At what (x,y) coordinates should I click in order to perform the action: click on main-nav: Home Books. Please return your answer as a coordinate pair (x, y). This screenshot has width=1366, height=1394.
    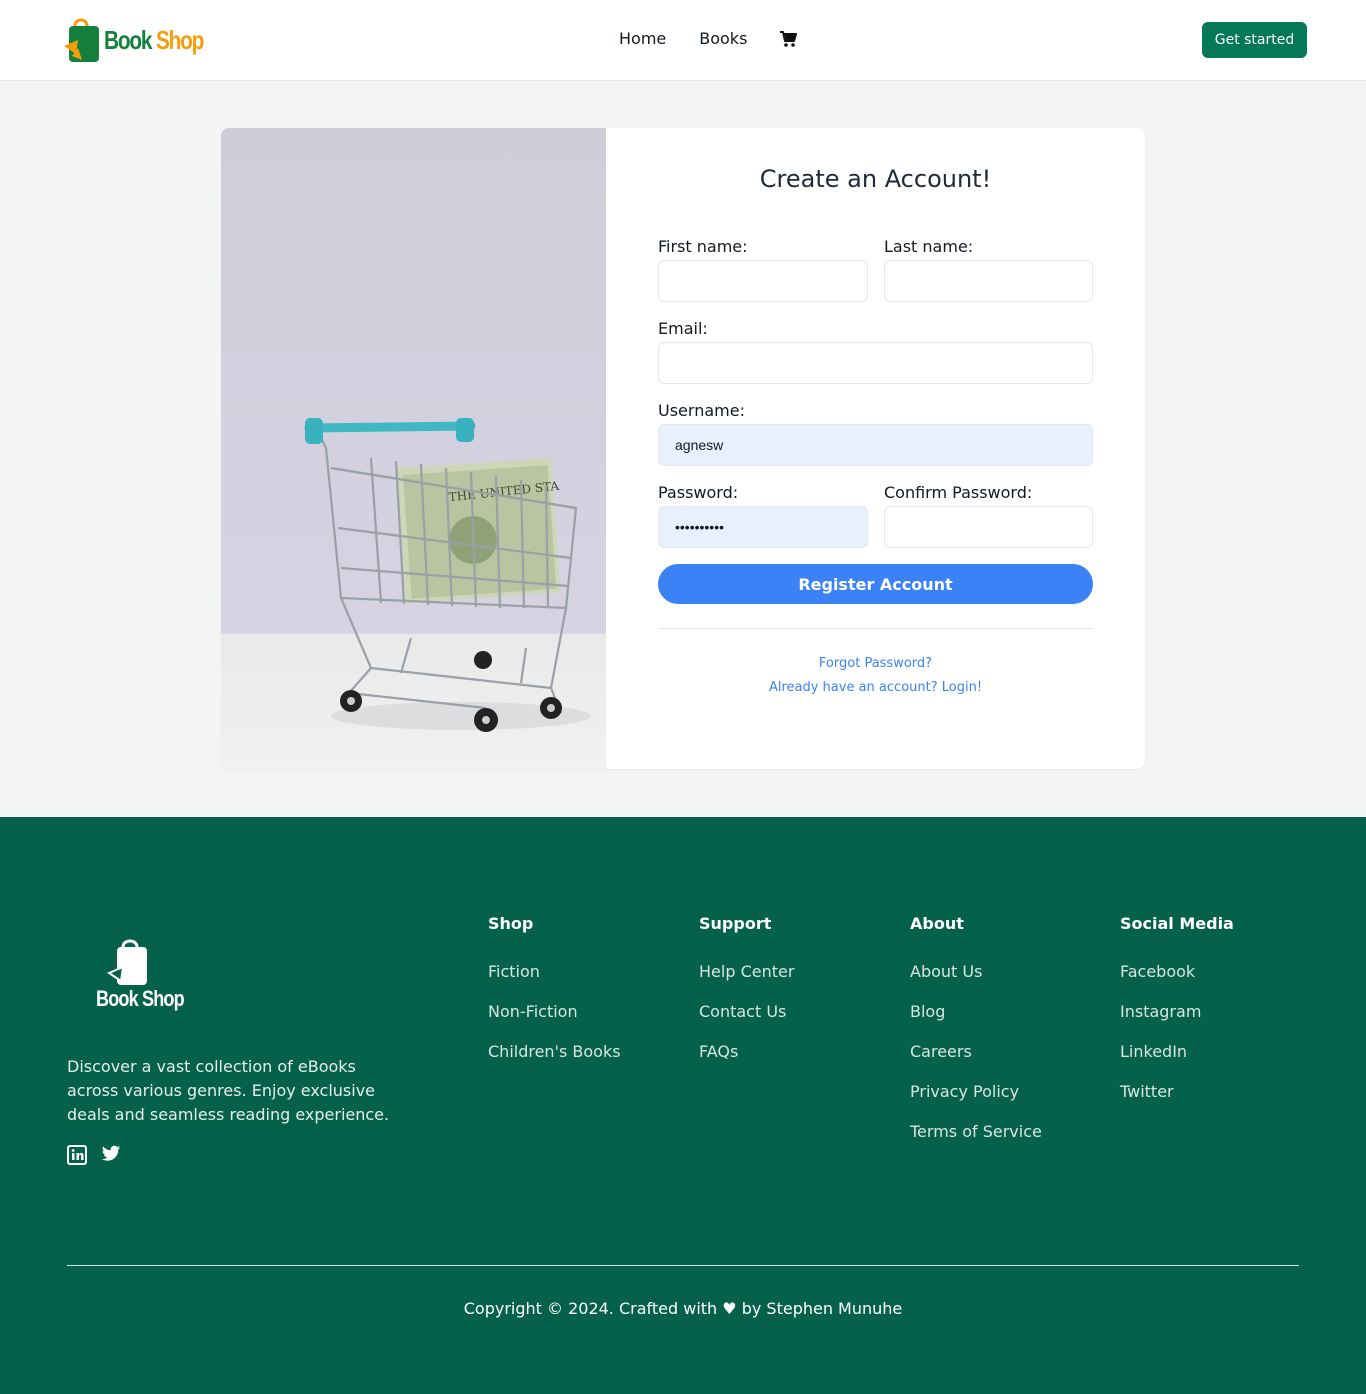
    Looking at the image, I should click on (708, 39).